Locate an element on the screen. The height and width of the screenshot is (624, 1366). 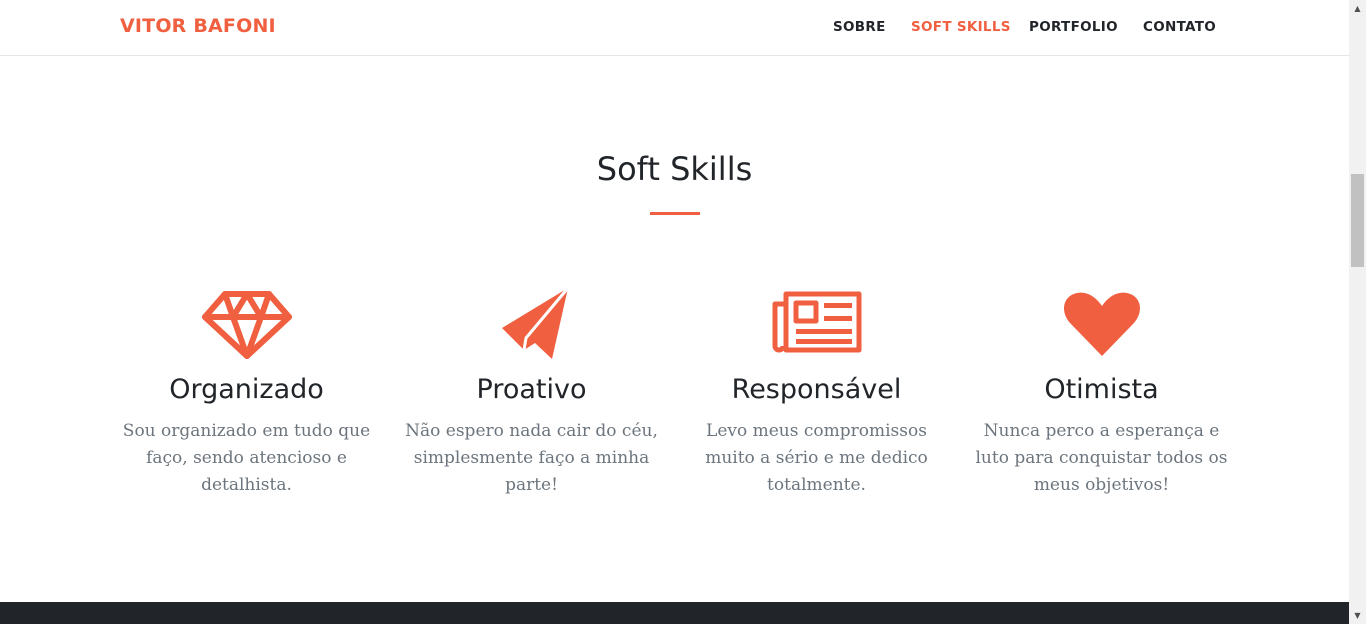
skill-title: Proativo is located at coordinates (531, 389).